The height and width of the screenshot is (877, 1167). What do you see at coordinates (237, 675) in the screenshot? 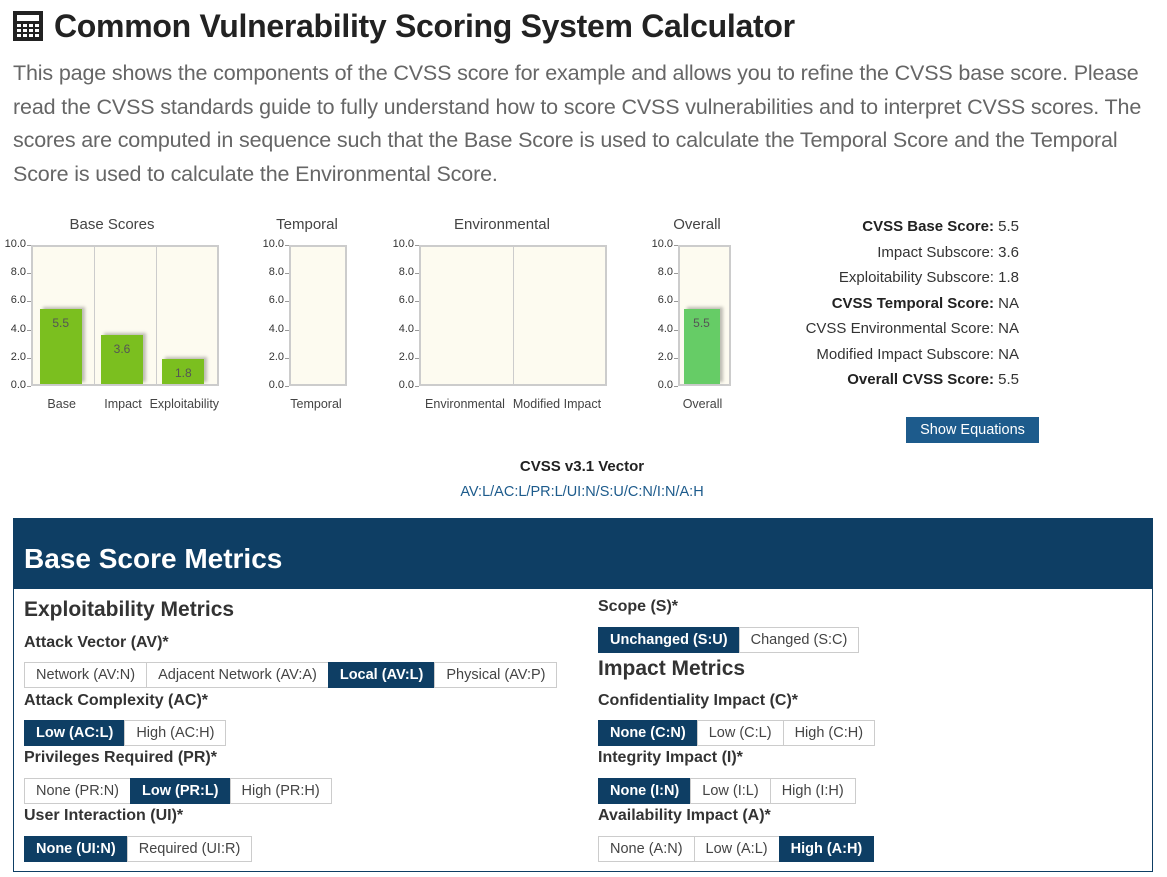
I see `av-option-1: Adjacent Network (AV:A)` at bounding box center [237, 675].